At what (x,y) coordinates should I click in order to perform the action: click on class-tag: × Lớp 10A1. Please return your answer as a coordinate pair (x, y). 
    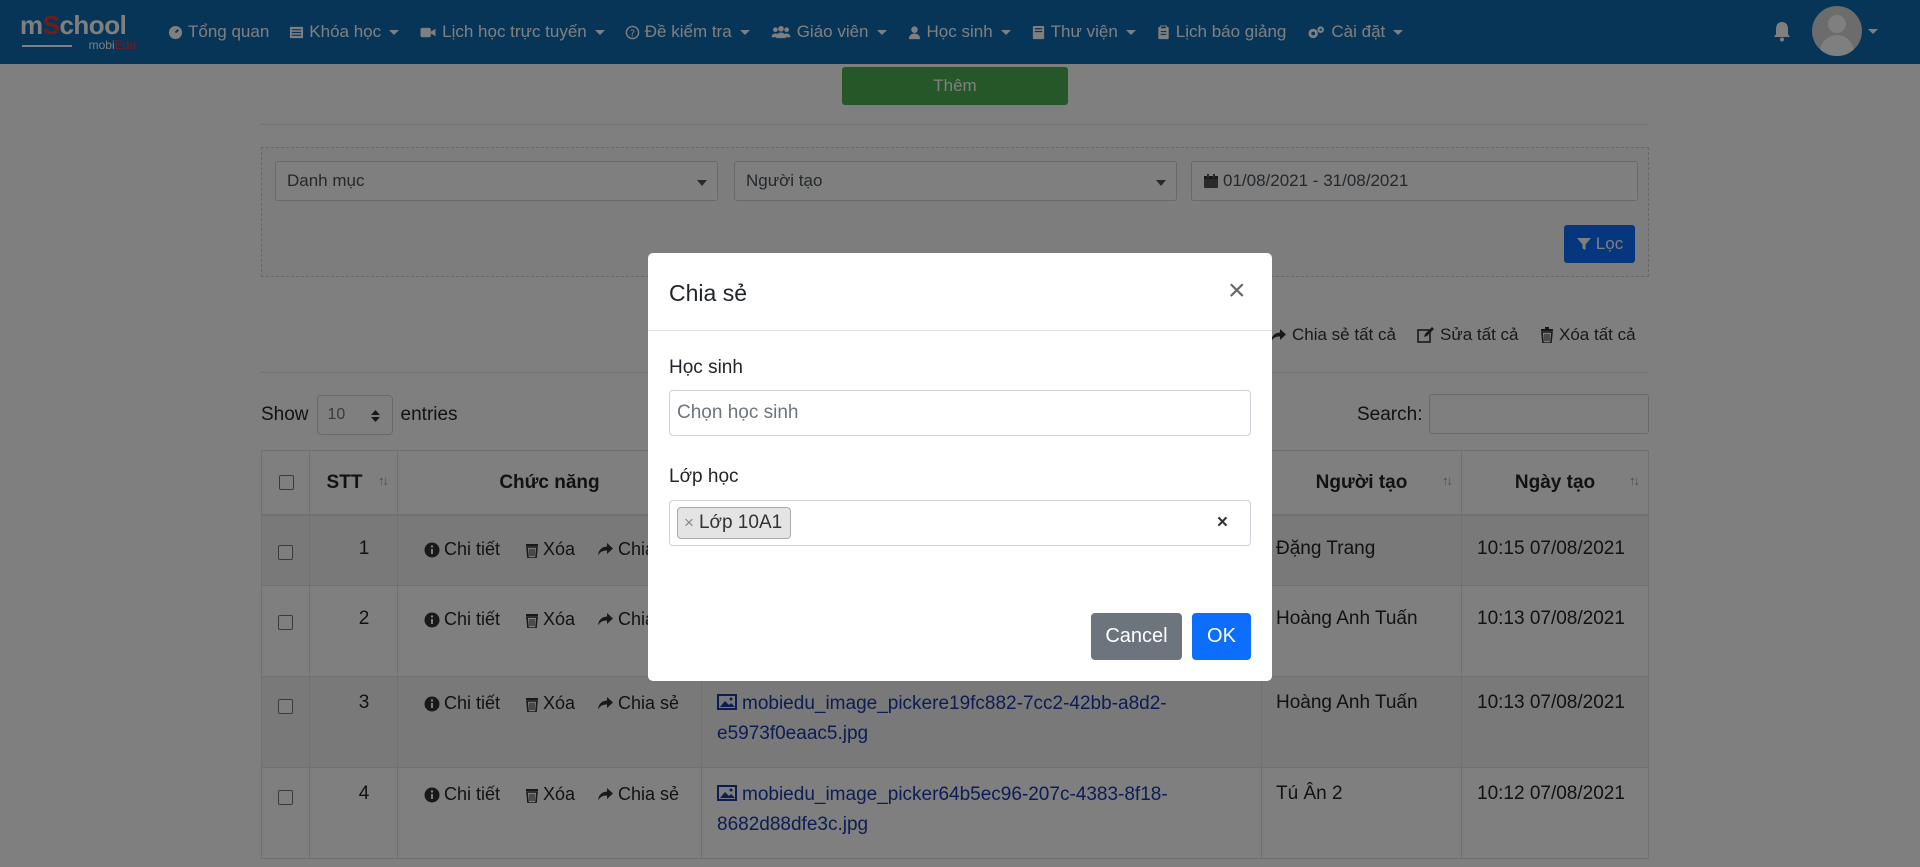
    Looking at the image, I should click on (734, 523).